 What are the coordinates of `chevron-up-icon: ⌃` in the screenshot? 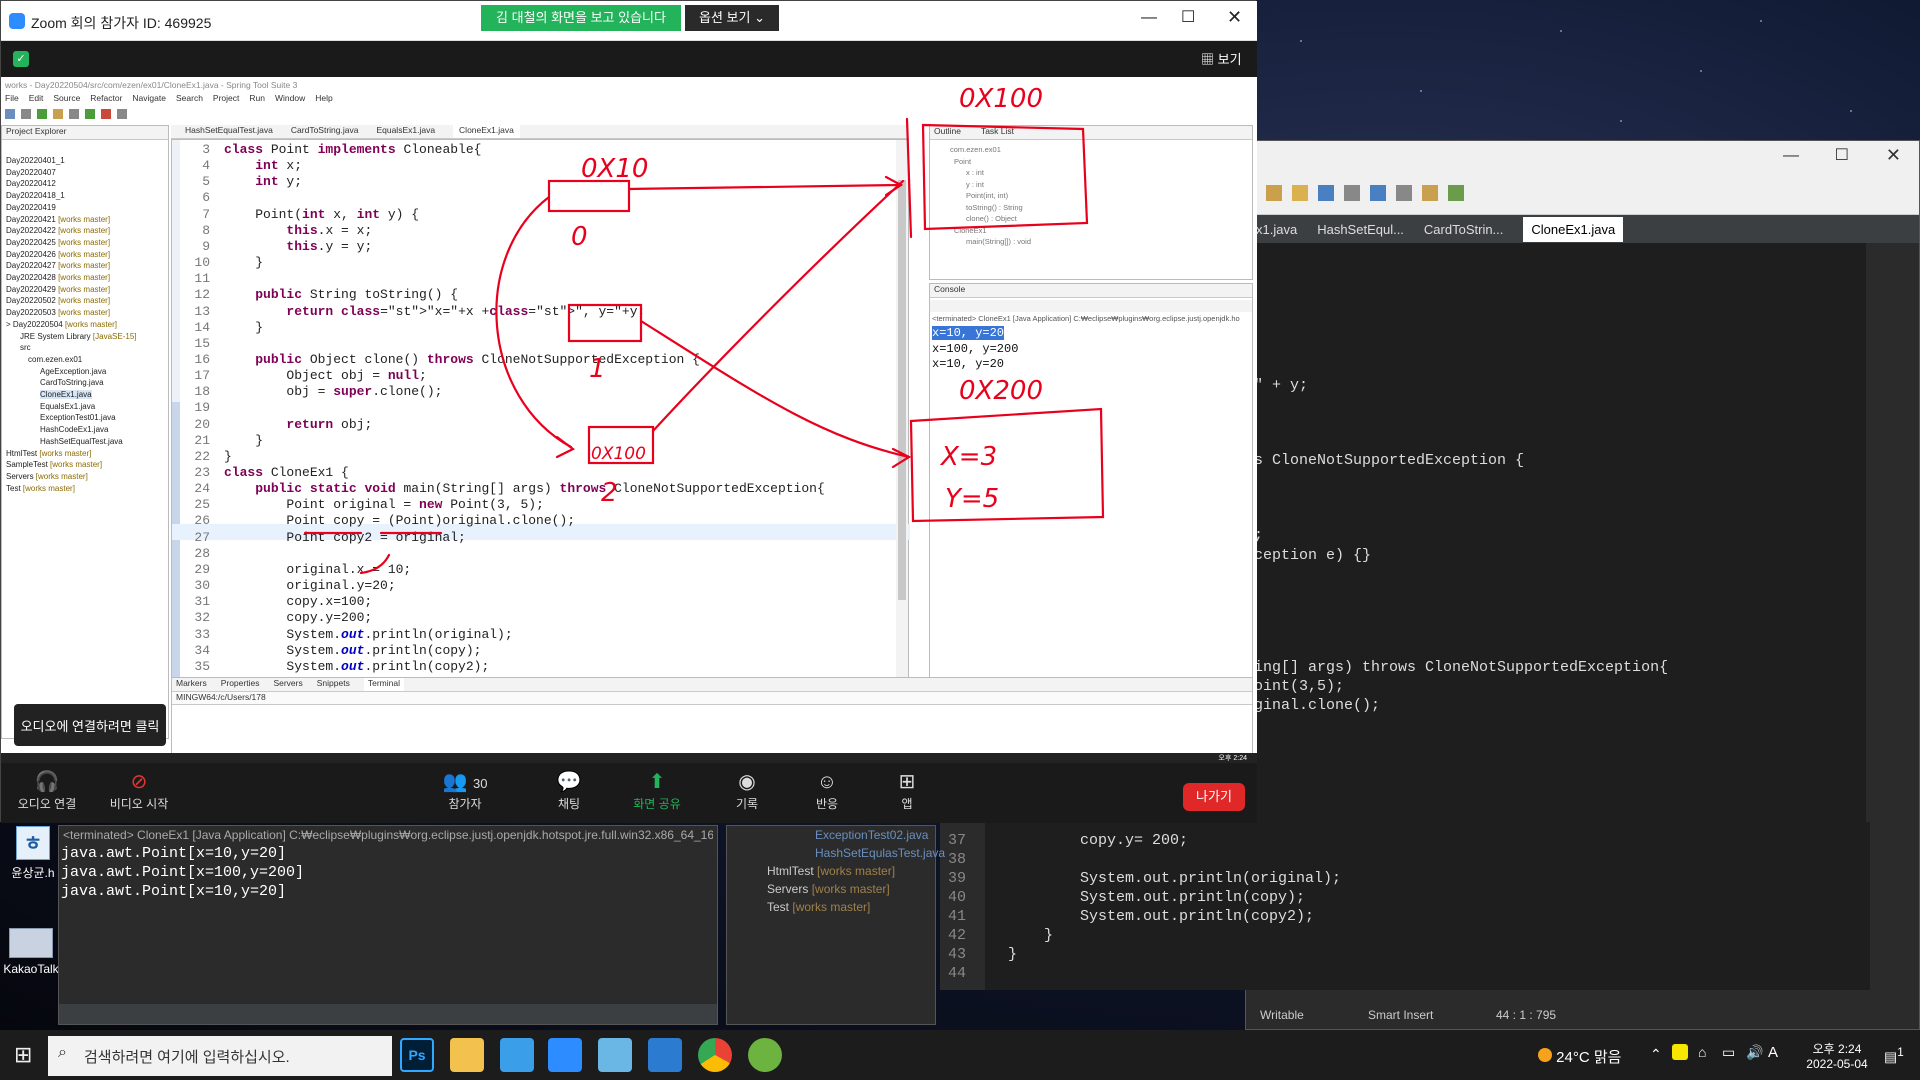 It's located at (1656, 1054).